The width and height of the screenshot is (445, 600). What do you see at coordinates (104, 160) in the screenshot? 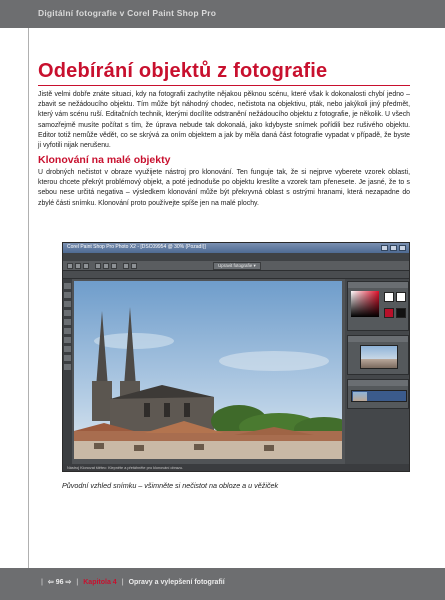
I see `section-heading: Klonování na malé objekty` at bounding box center [104, 160].